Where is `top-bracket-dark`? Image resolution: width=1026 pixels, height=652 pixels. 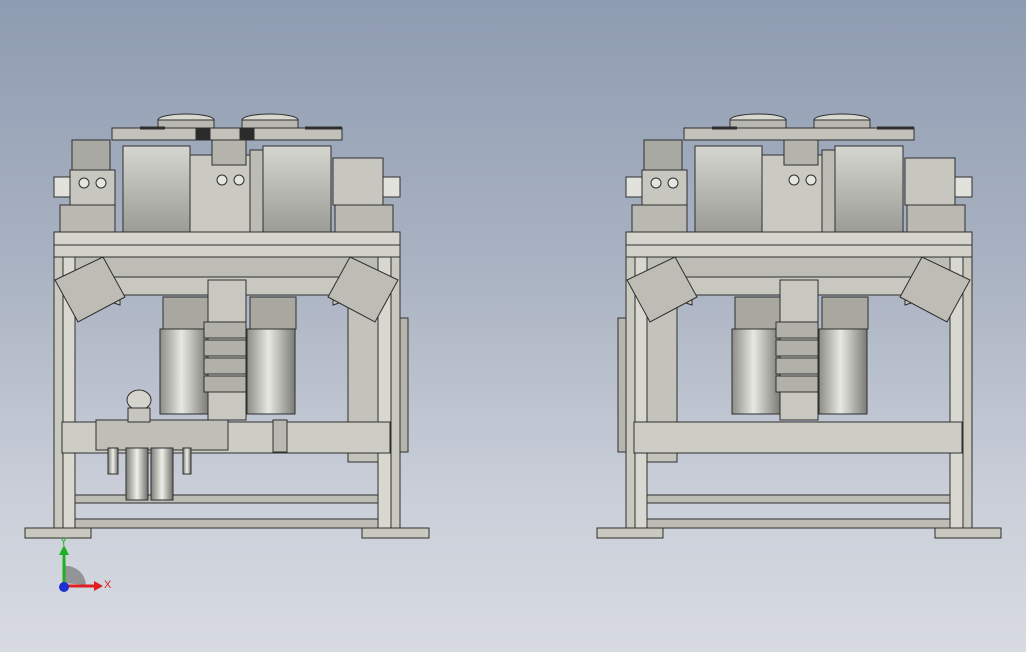 top-bracket-dark is located at coordinates (247, 134).